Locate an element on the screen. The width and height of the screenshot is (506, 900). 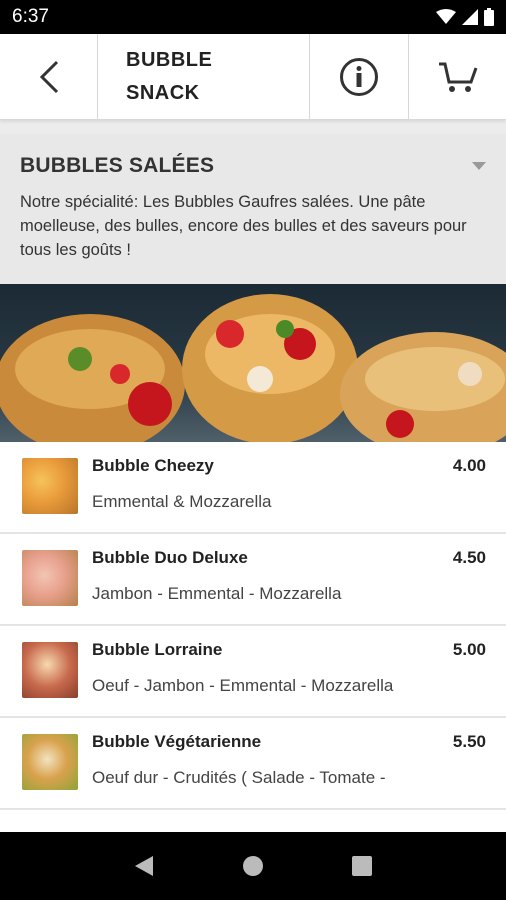
wifi-icon is located at coordinates (446, 16).